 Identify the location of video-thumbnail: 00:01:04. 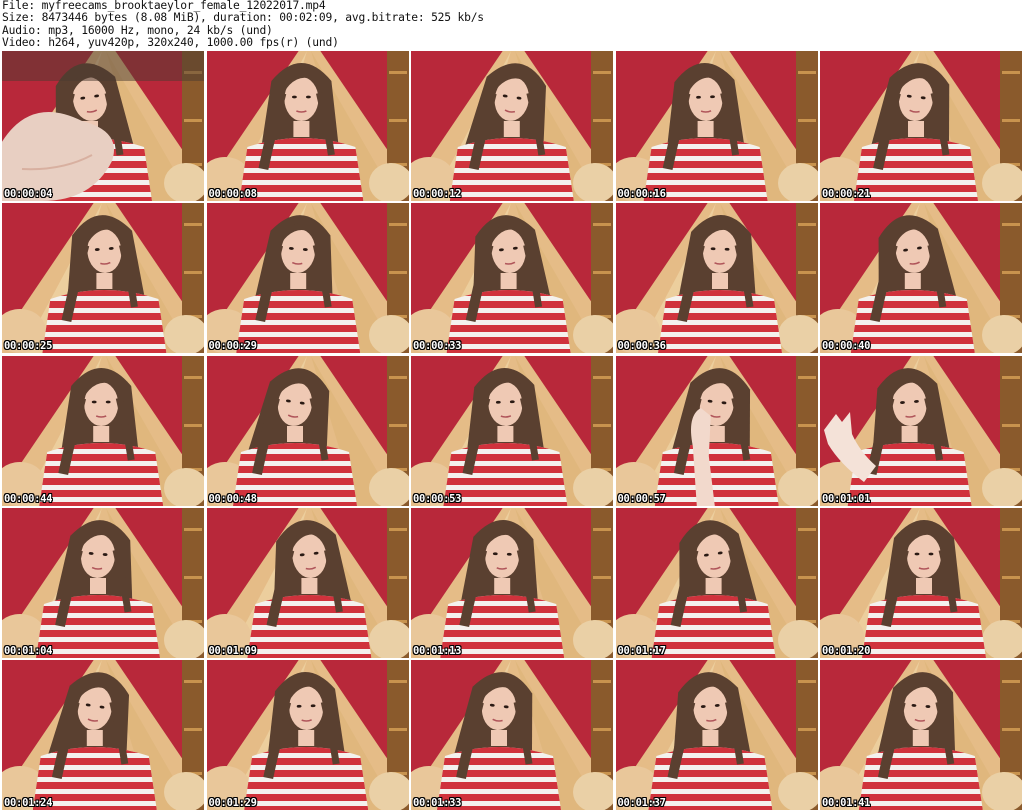
(103, 582).